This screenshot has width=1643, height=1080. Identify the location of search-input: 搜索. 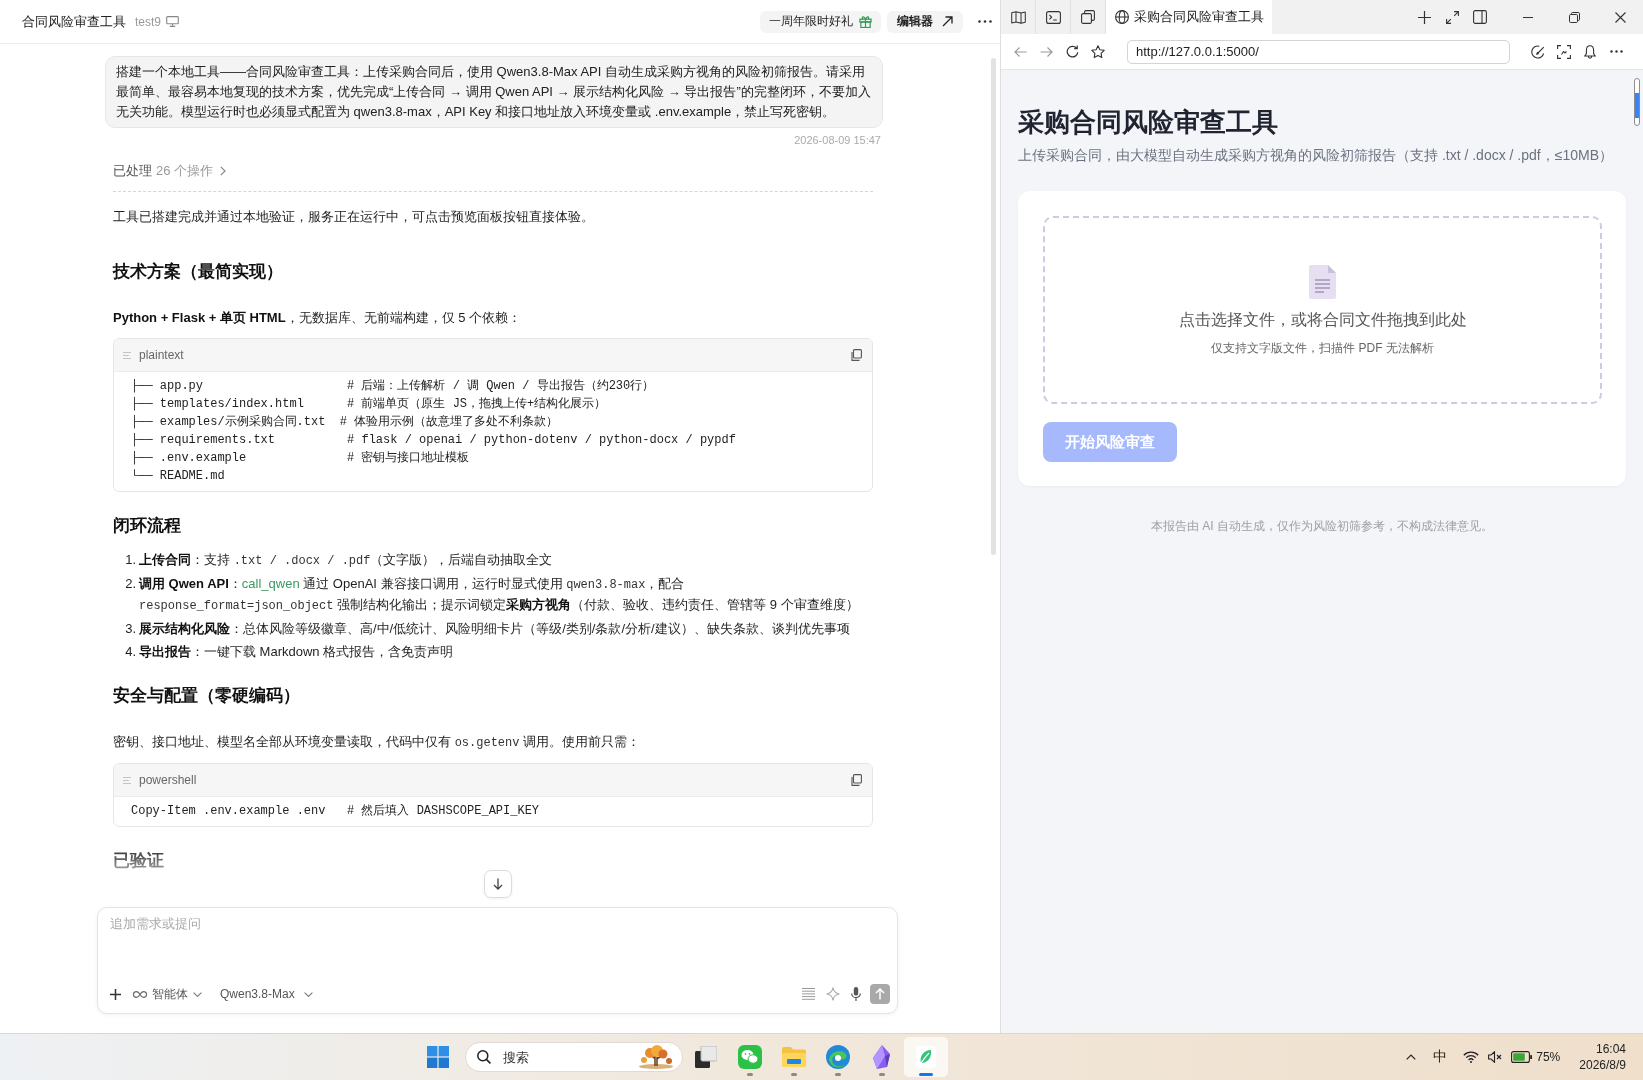
(569, 1057).